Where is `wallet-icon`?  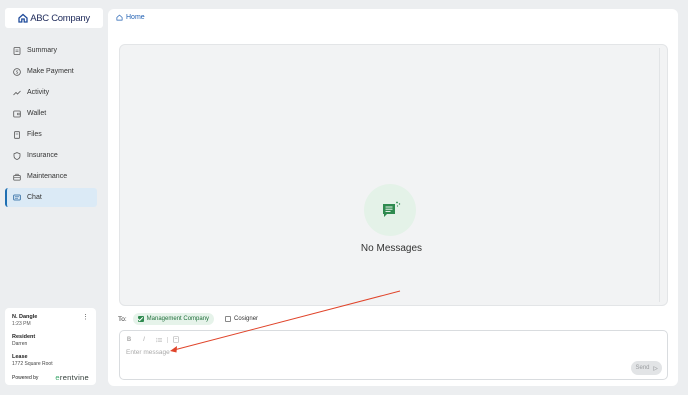
wallet-icon is located at coordinates (16, 113).